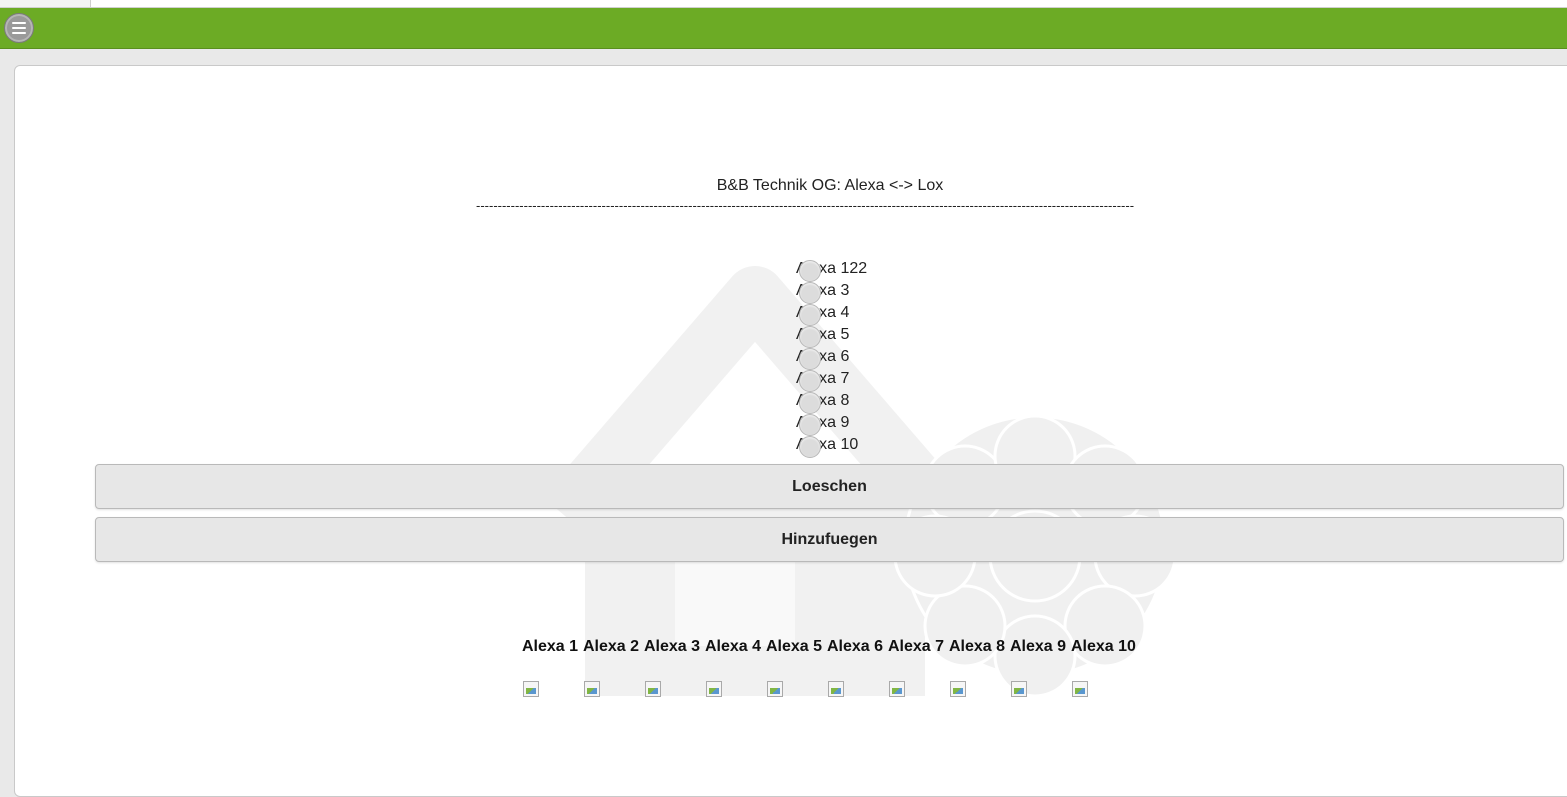 Image resolution: width=1567 pixels, height=797 pixels. Describe the element at coordinates (866, 270) in the screenshot. I see `radio-option-alexa-122: Alexa 122` at that location.